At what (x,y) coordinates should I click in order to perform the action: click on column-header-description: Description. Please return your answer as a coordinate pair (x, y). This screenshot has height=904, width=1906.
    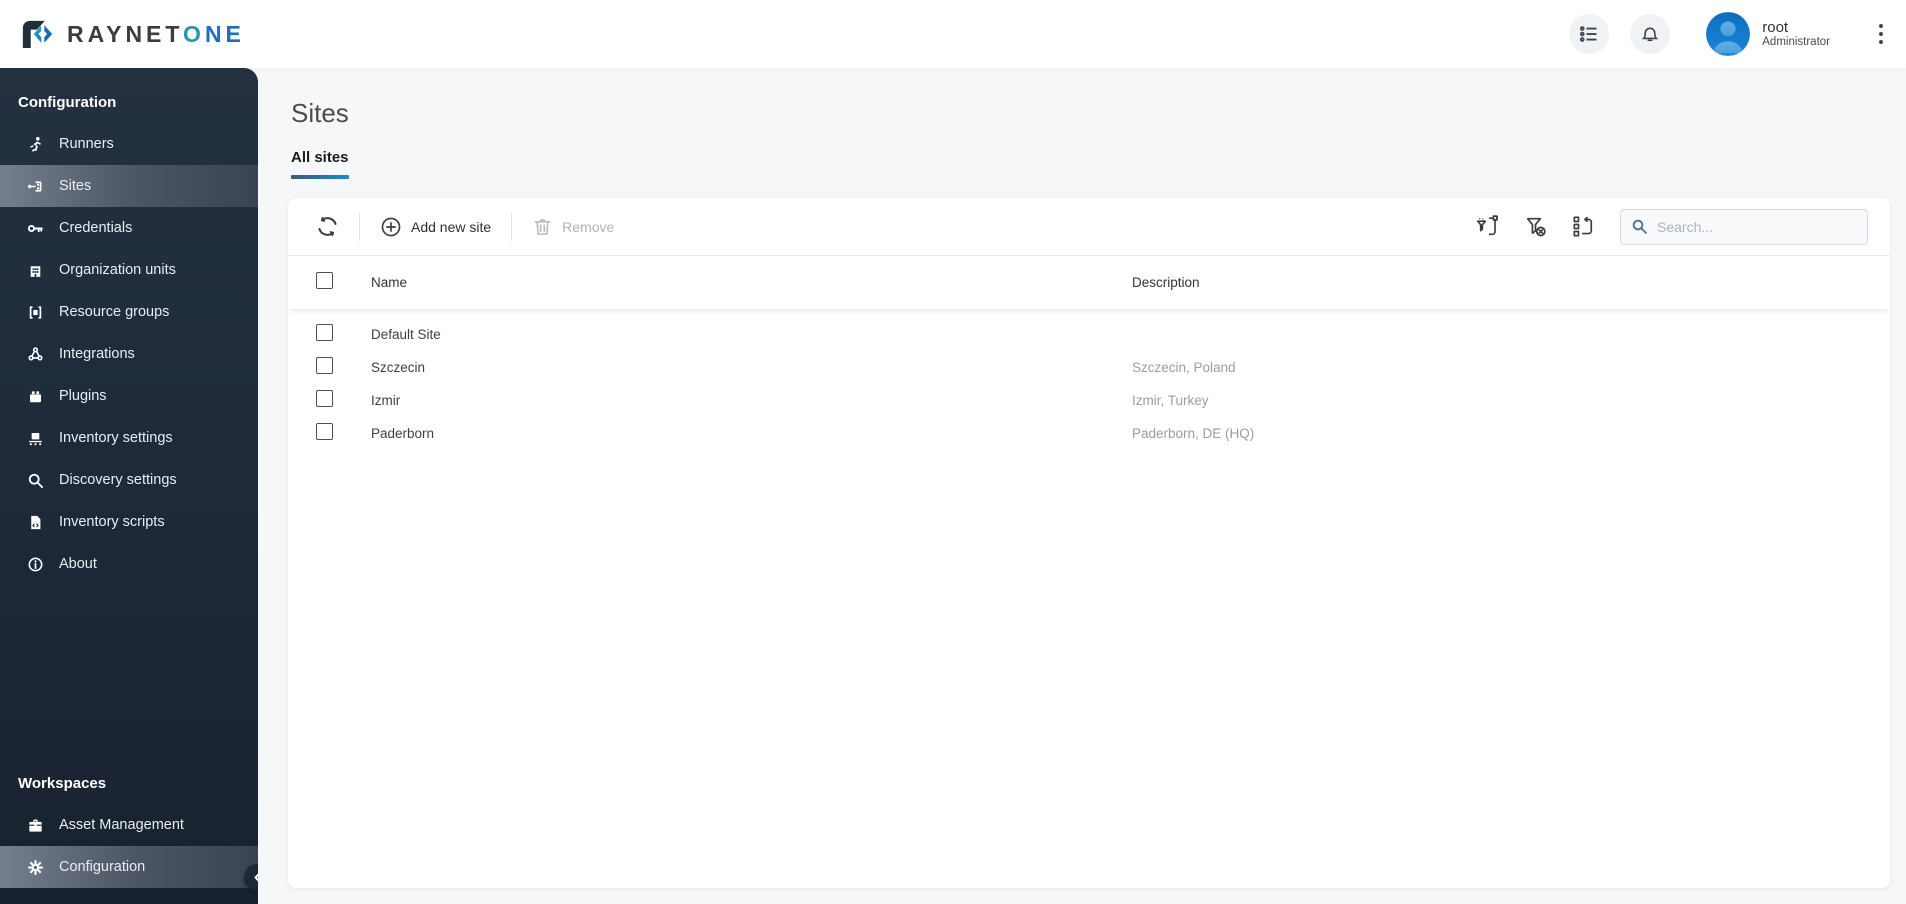
    Looking at the image, I should click on (1166, 282).